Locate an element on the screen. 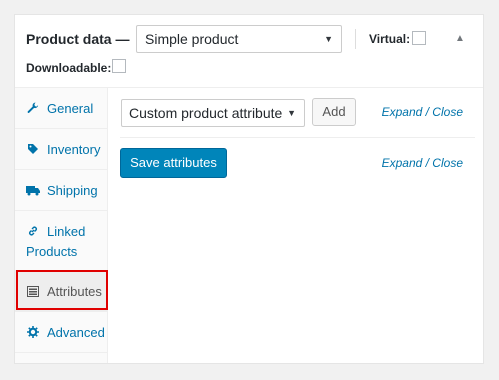  tab-attributes: Attributes is located at coordinates (61, 291).